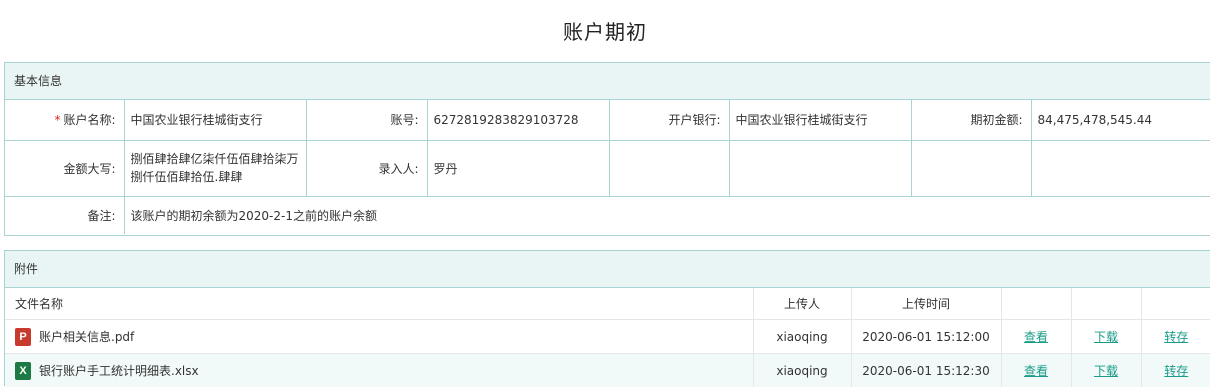 Image resolution: width=1210 pixels, height=388 pixels. Describe the element at coordinates (215, 120) in the screenshot. I see `account-name-value: 中国农业银行桂城街支行` at that location.